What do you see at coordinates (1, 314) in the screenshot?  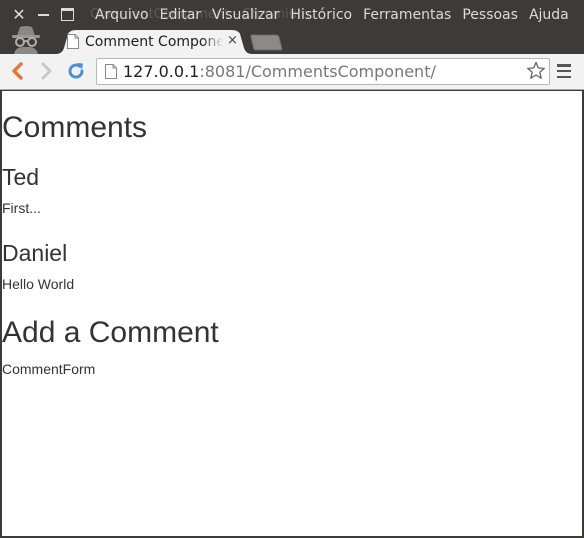 I see `window-frame-left` at bounding box center [1, 314].